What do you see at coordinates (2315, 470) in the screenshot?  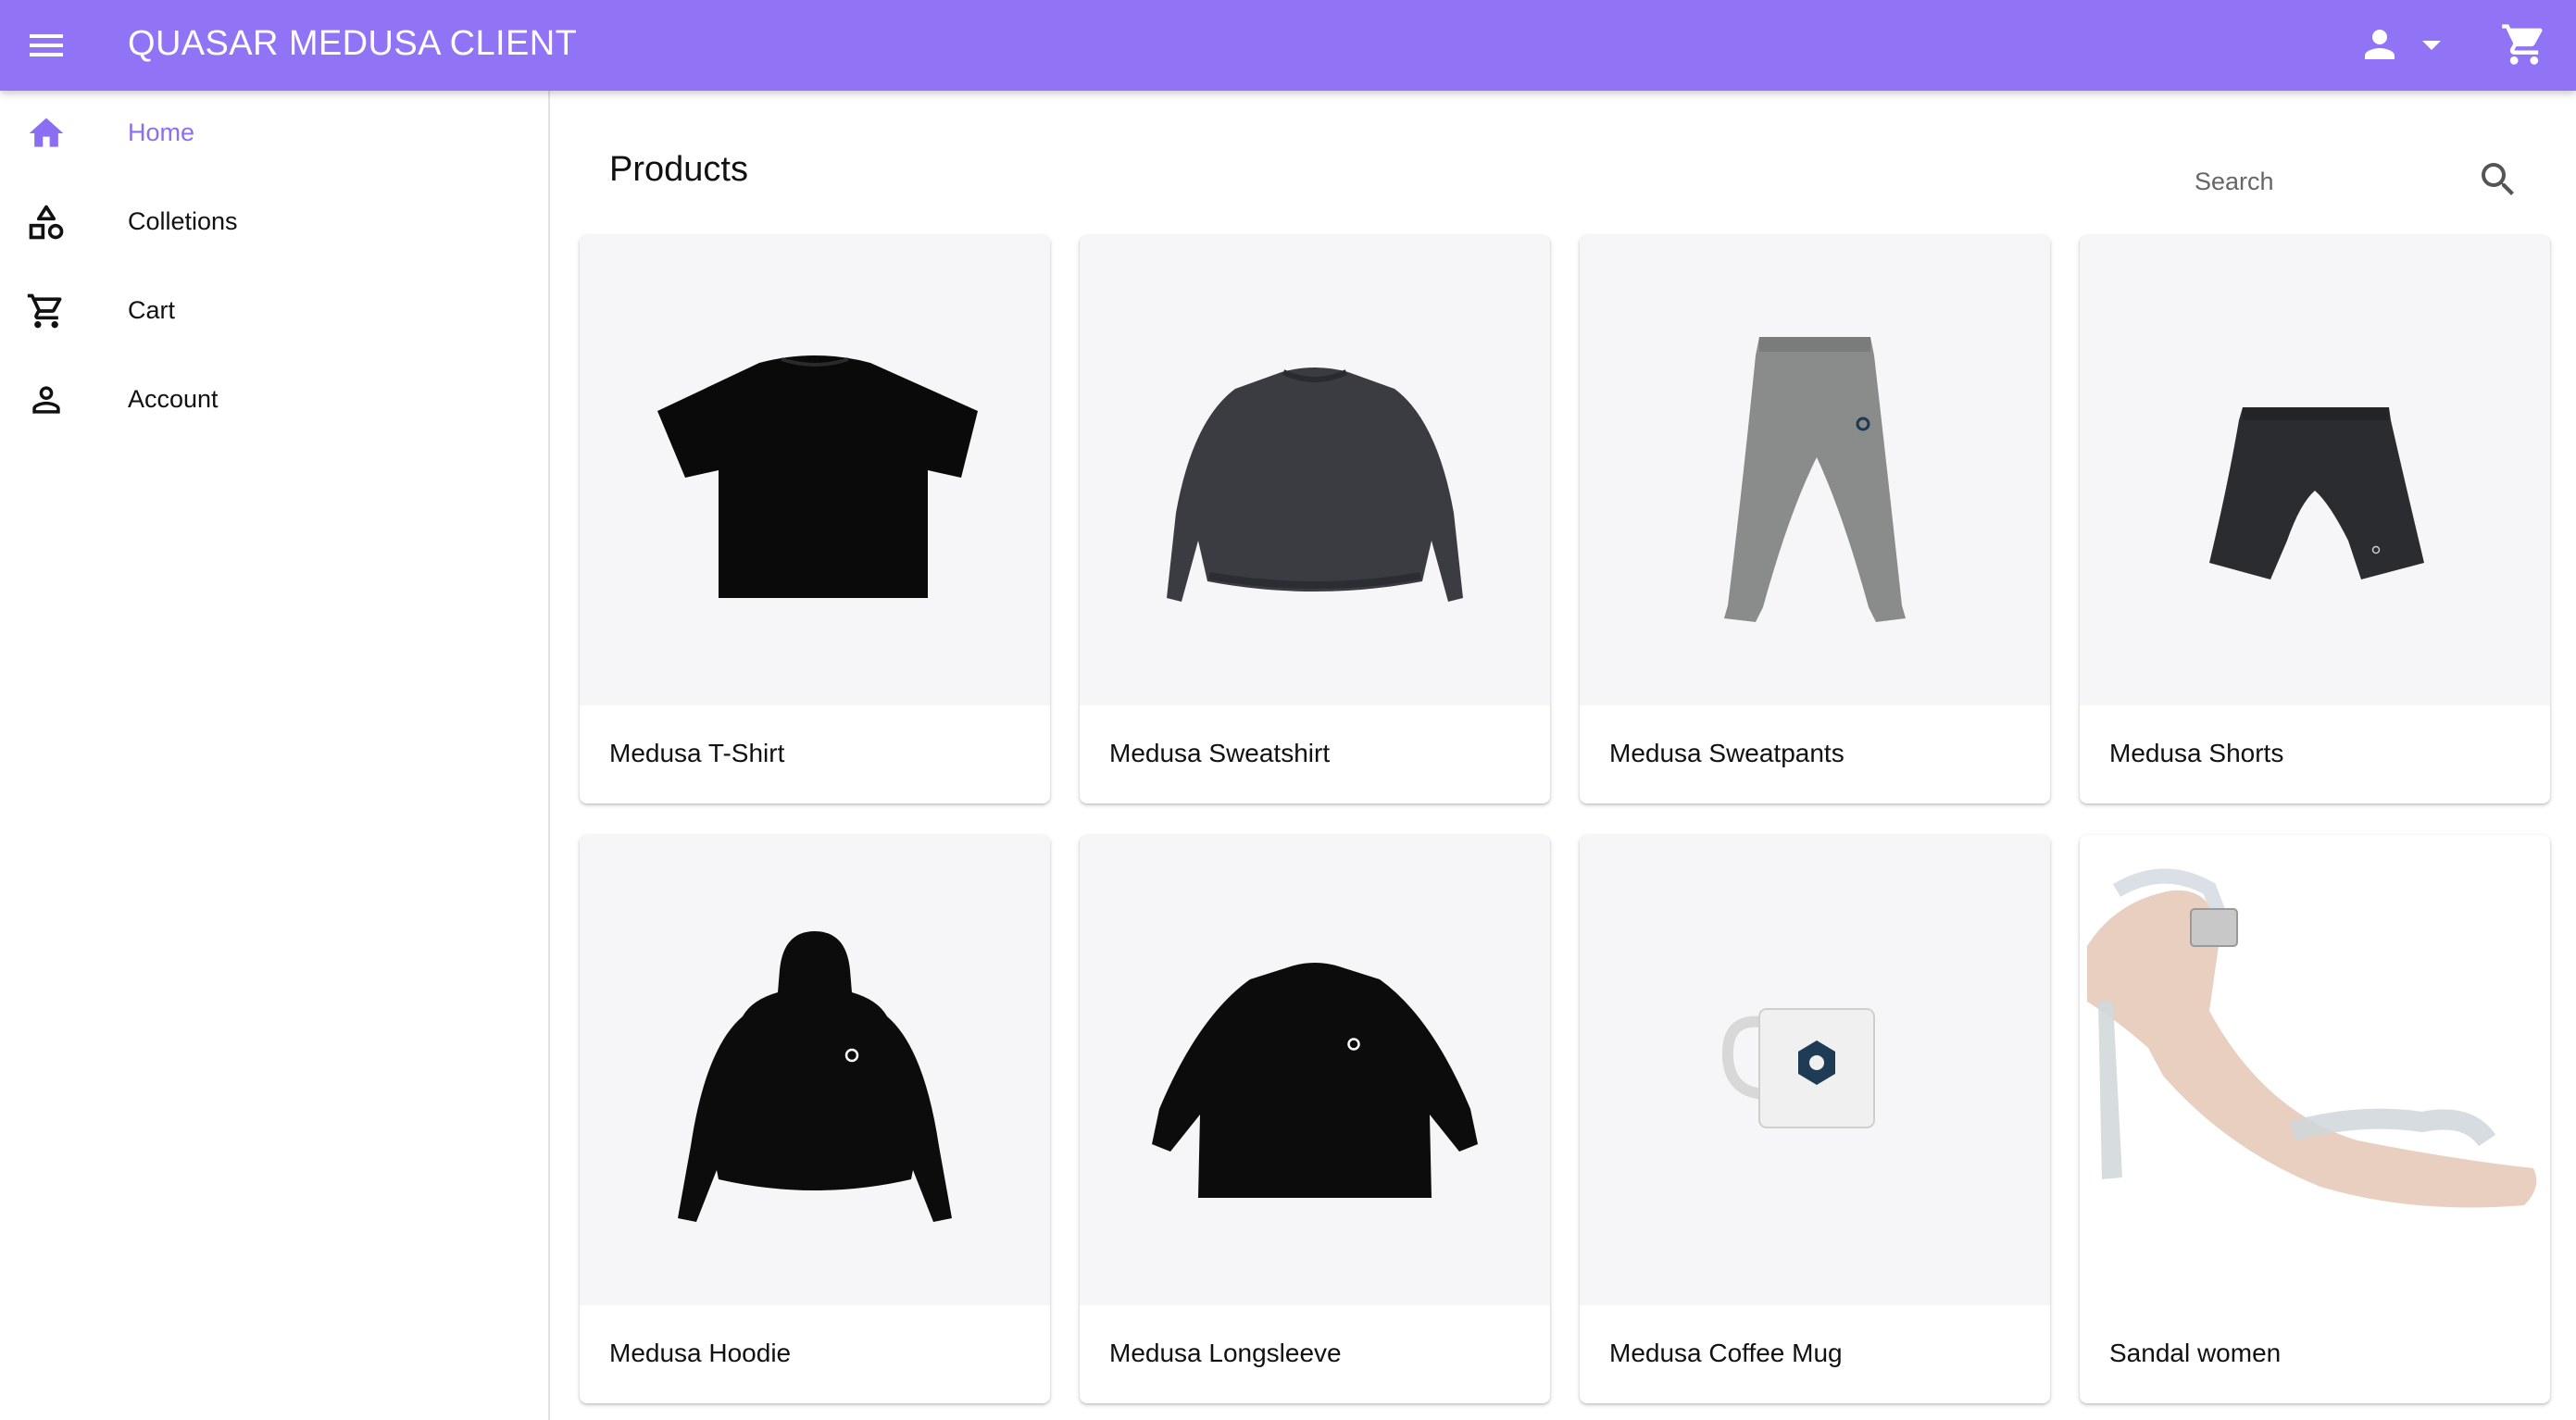 I see `product-image-shorts` at bounding box center [2315, 470].